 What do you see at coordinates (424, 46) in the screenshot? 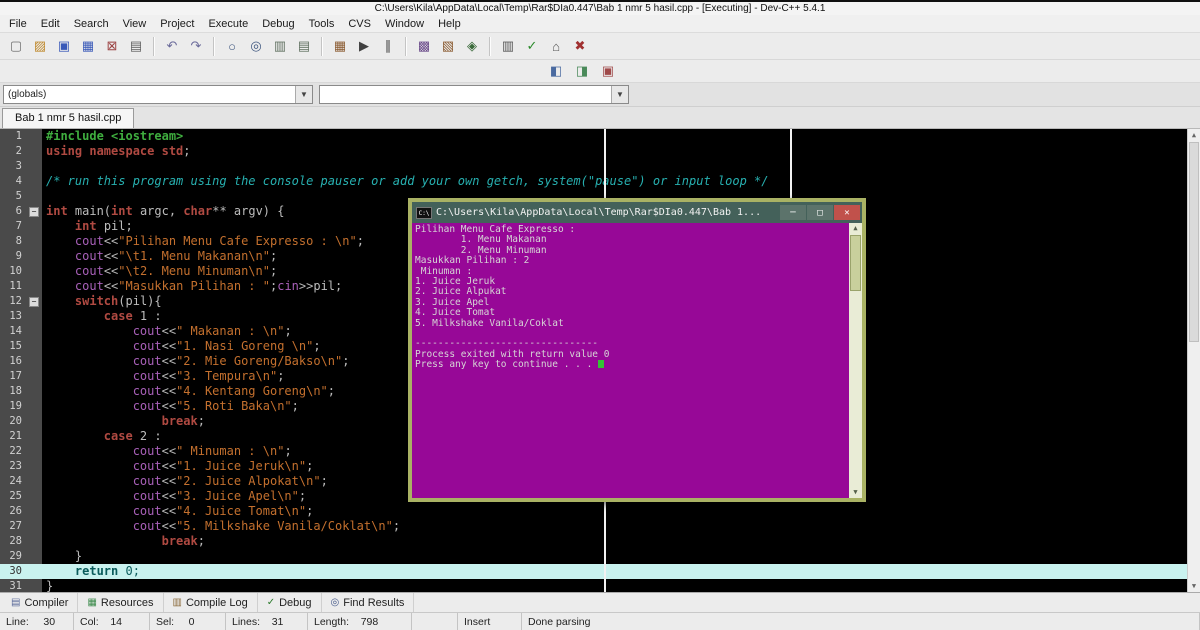
I see `compile-run-icon: ▩` at bounding box center [424, 46].